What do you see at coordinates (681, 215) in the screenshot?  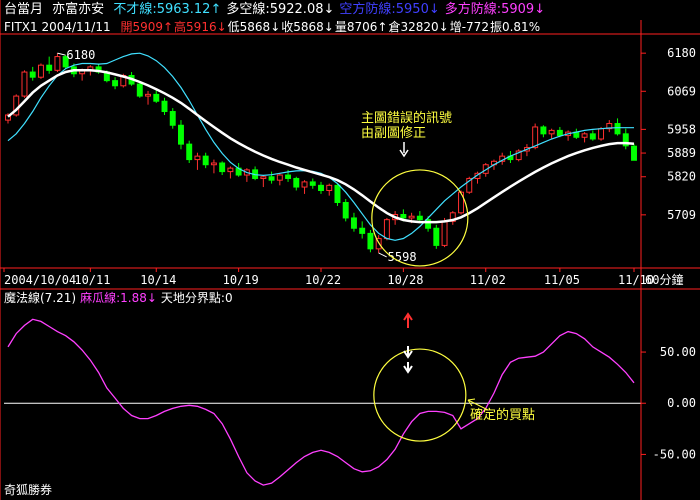 I see `main-ytick-label: 5709` at bounding box center [681, 215].